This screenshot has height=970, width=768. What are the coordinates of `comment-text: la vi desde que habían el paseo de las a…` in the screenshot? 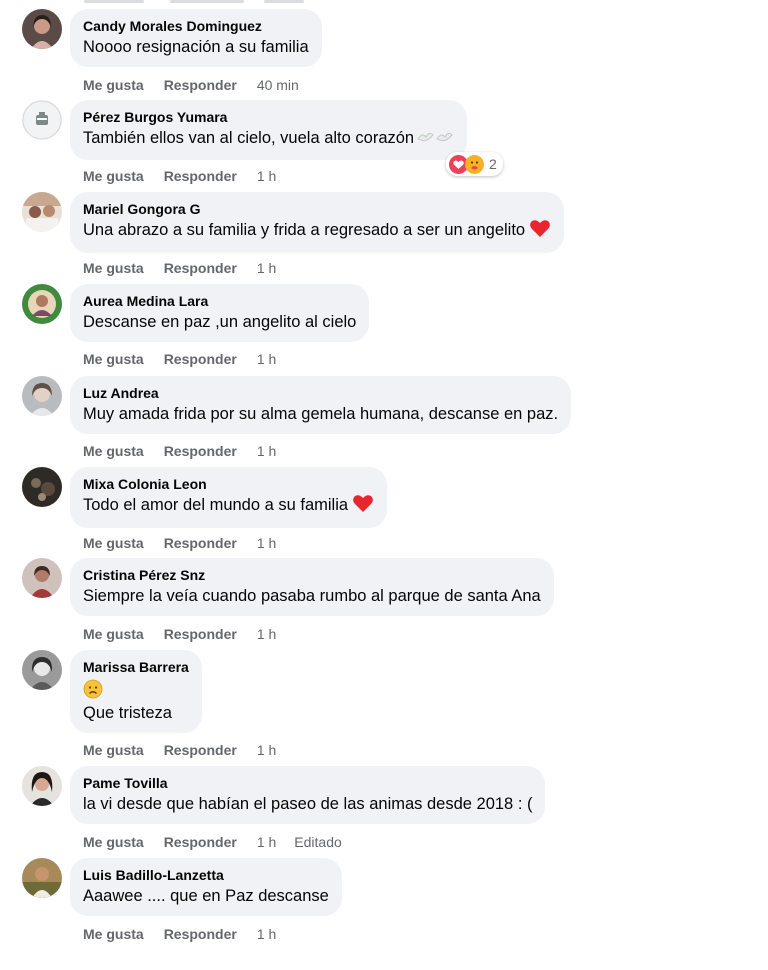 It's located at (308, 804).